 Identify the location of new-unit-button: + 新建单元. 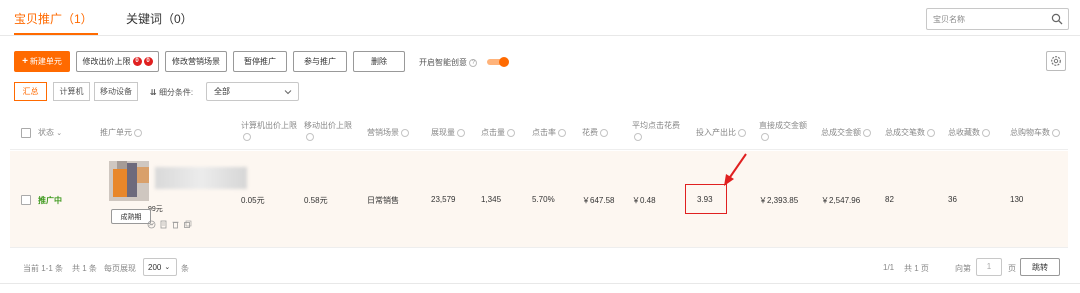
(42, 61).